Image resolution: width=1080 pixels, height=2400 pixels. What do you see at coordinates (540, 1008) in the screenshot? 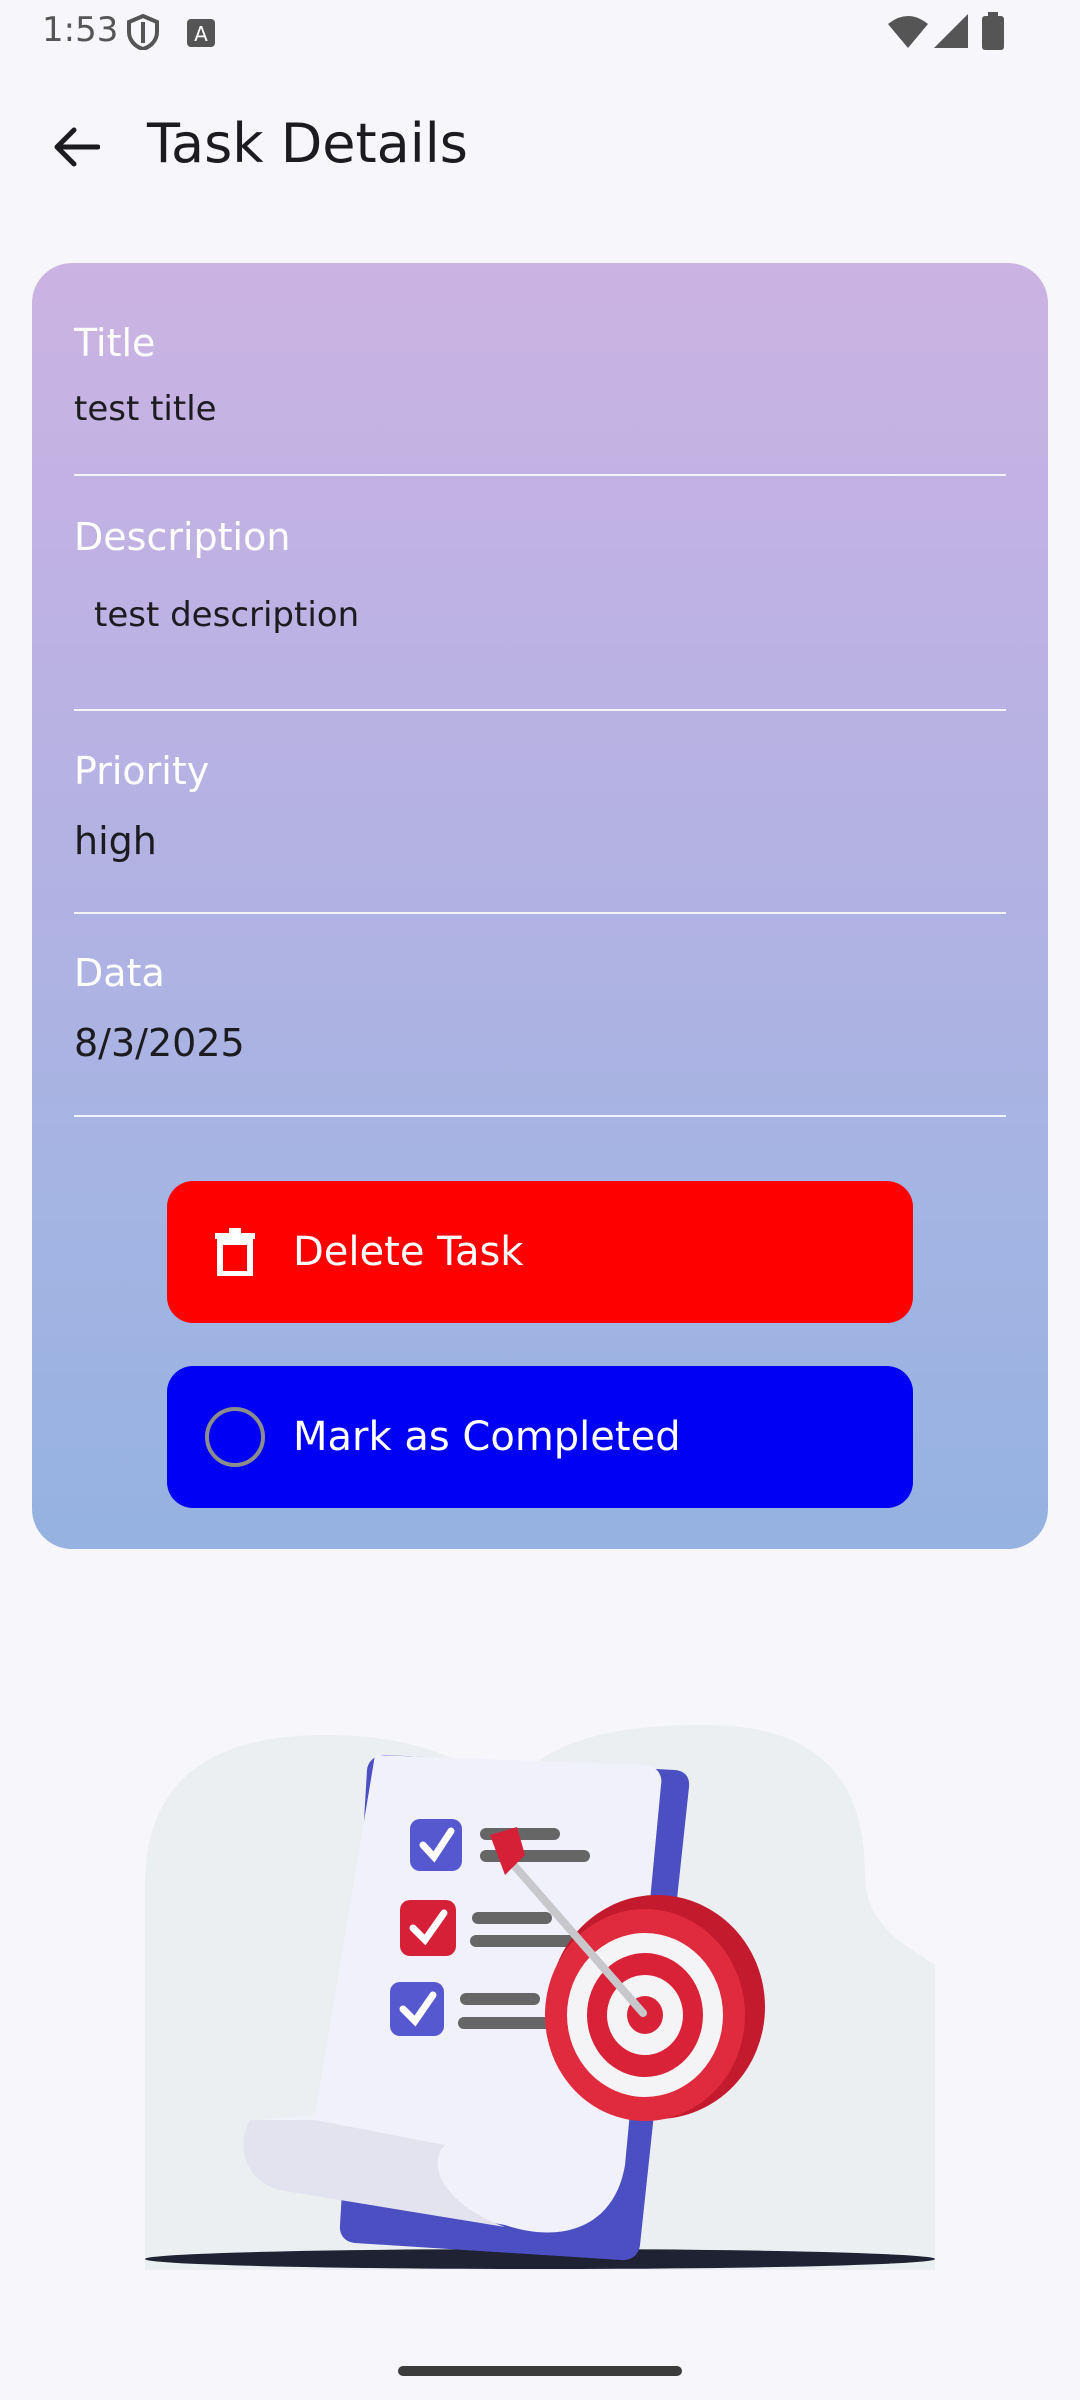
I see `date-field: Data 8/3/2025` at bounding box center [540, 1008].